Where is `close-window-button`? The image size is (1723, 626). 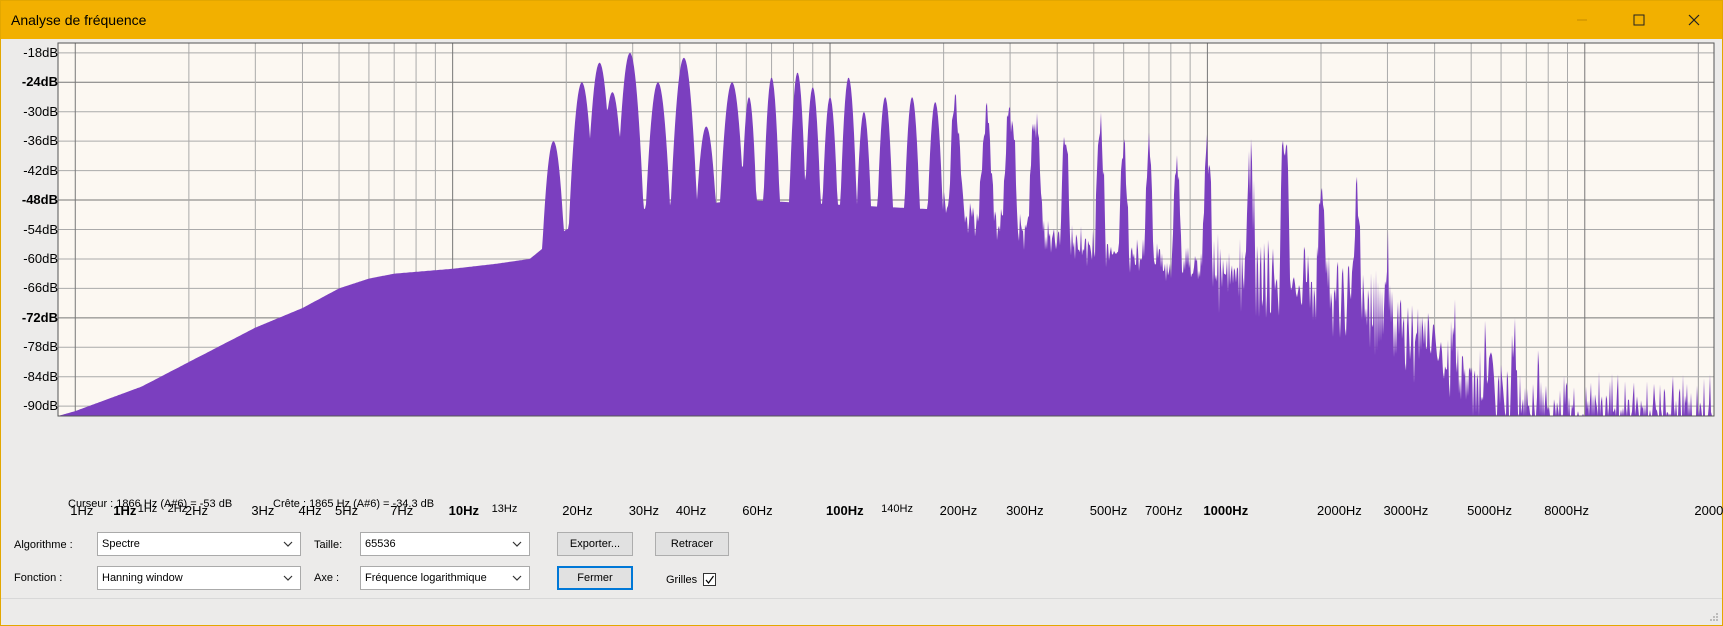
close-window-button is located at coordinates (1693, 20).